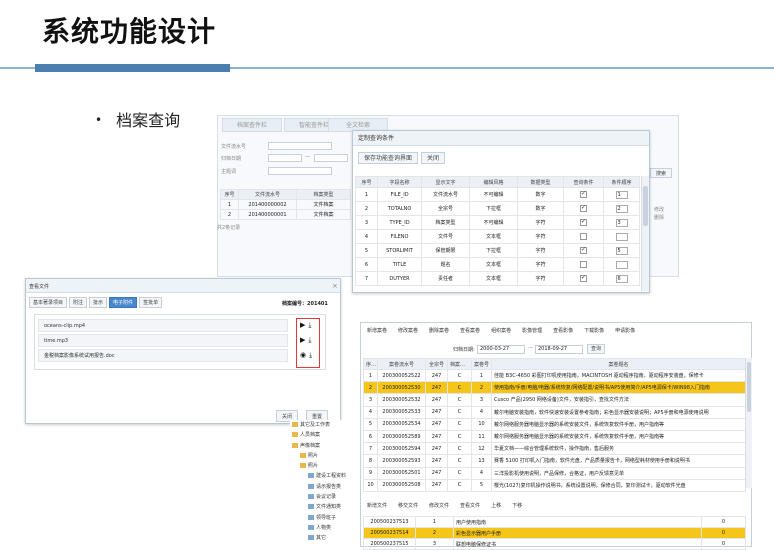 The height and width of the screenshot is (550, 774). I want to click on save-query-layout-button: 保存功能查询界面, so click(388, 158).